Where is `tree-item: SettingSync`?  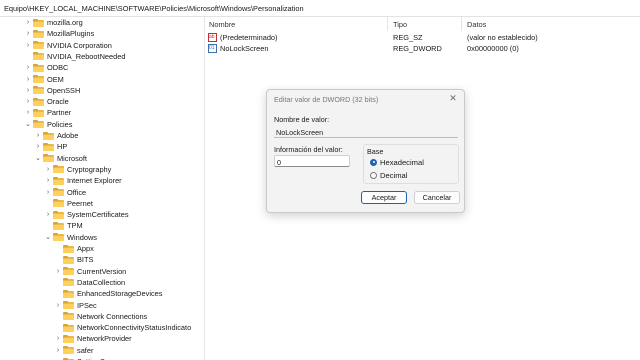
tree-item: SettingSync is located at coordinates (85, 358).